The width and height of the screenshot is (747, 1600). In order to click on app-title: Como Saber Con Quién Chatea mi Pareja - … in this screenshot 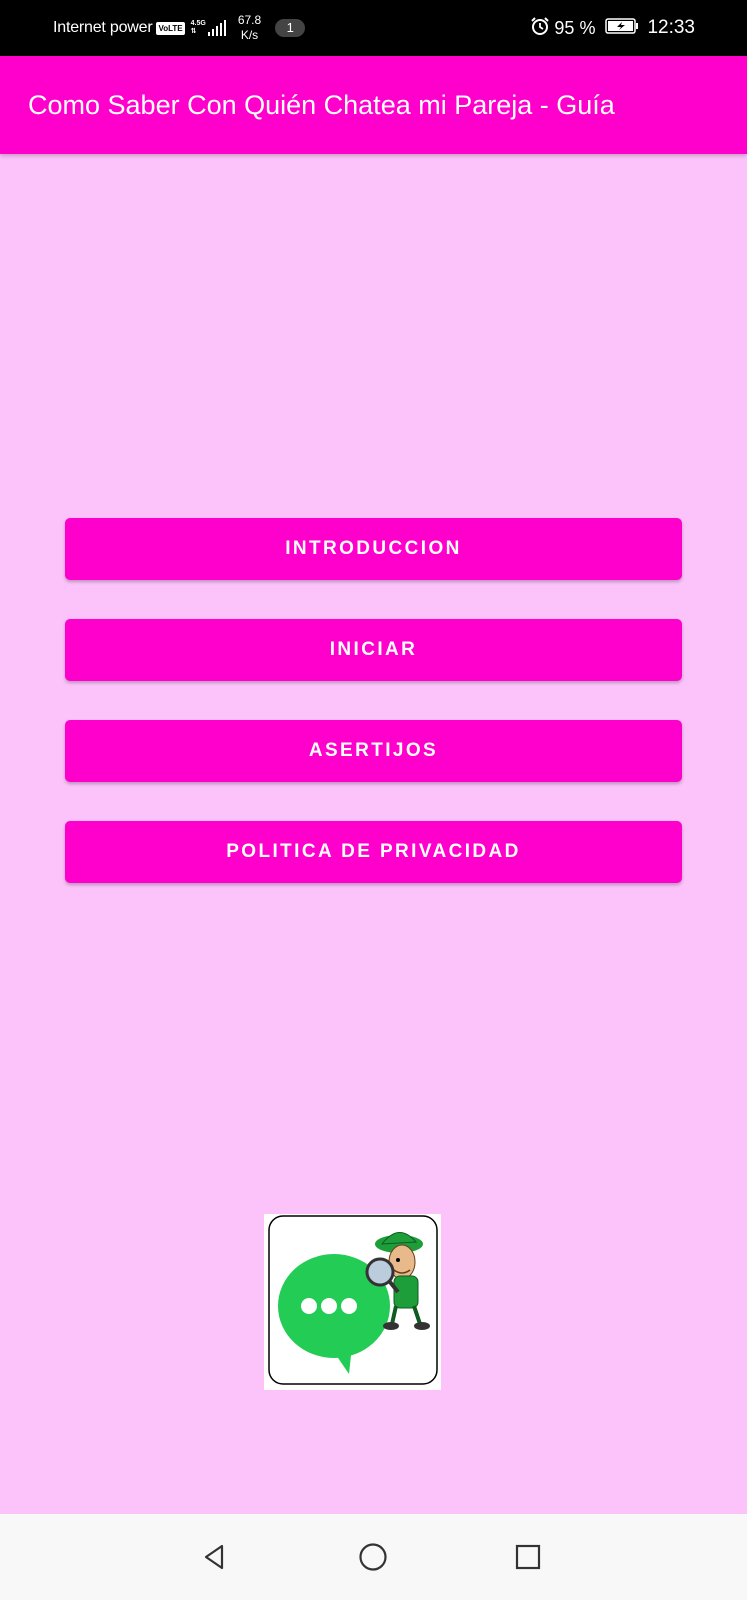, I will do `click(321, 105)`.